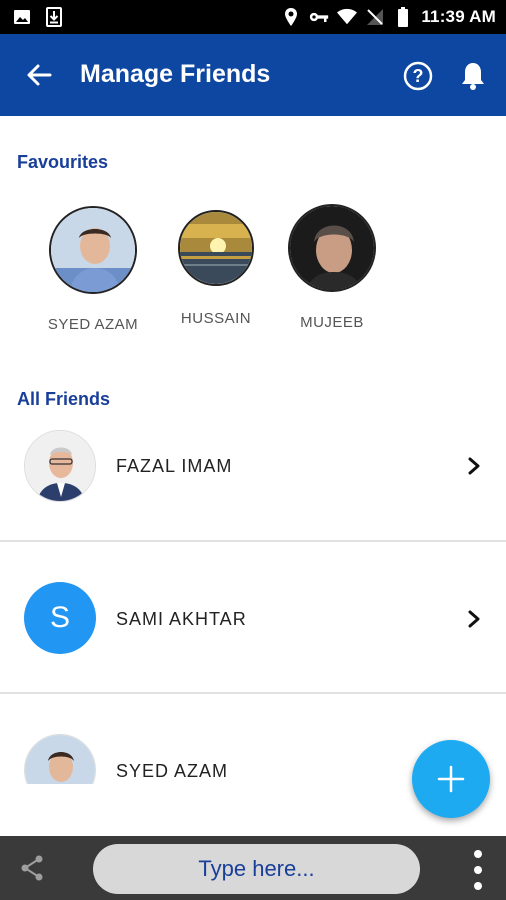 The height and width of the screenshot is (900, 506). Describe the element at coordinates (216, 318) in the screenshot. I see `favourite-name: HUSSAIN` at that location.